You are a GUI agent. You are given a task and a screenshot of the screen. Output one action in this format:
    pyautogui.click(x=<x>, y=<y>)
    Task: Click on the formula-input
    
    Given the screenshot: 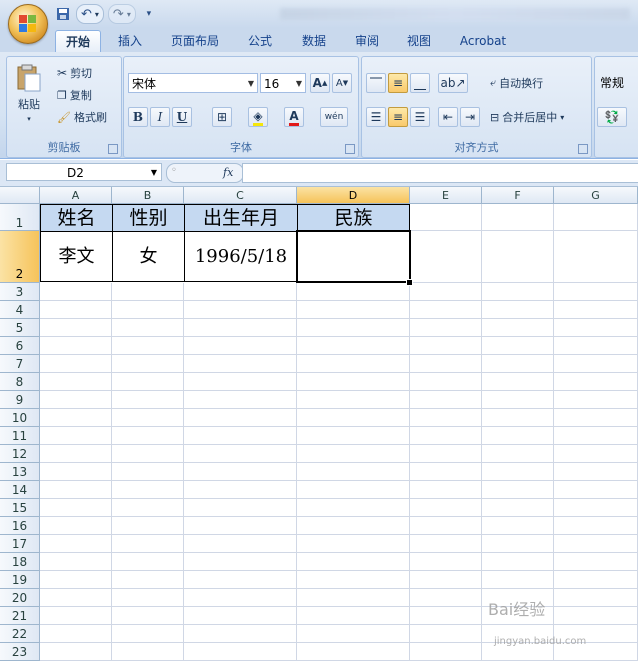 What is the action you would take?
    pyautogui.click(x=440, y=173)
    